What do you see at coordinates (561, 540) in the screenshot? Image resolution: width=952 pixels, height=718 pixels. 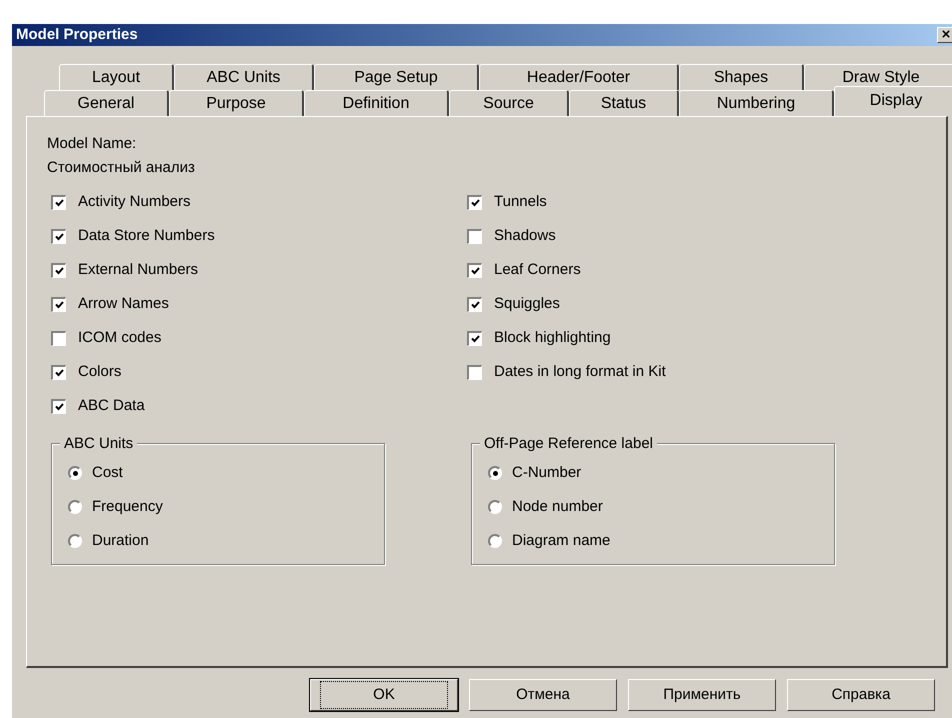 I see `radio-label: Diagram name` at bounding box center [561, 540].